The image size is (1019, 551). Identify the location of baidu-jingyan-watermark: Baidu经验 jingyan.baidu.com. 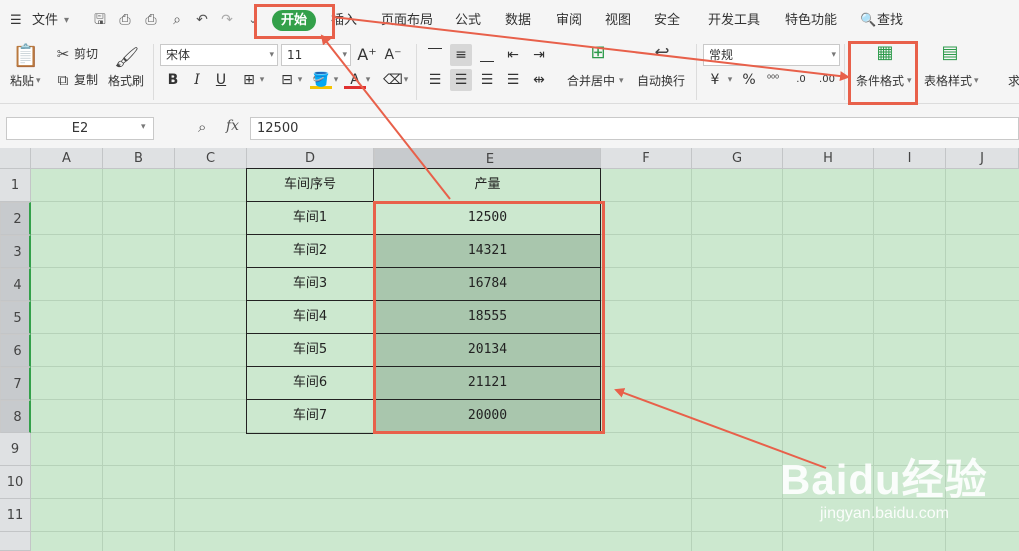
(897, 497).